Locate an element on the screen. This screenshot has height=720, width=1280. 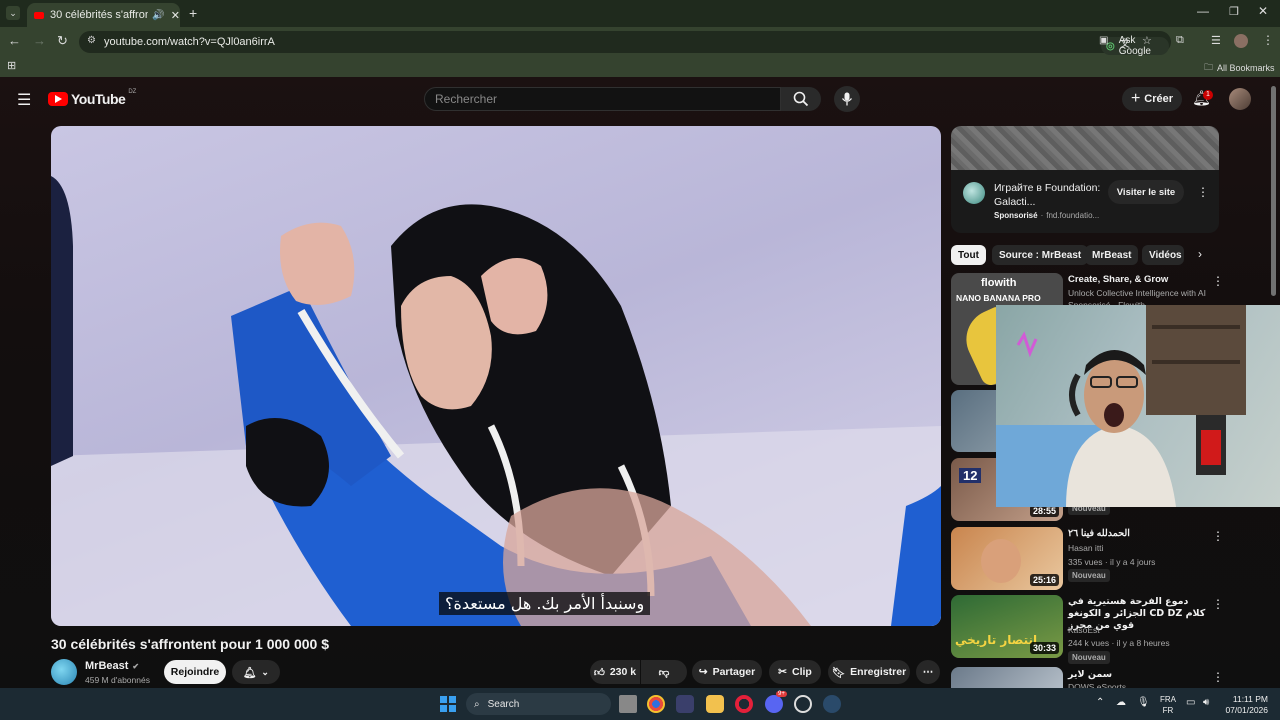
opera-icon is located at coordinates (744, 704).